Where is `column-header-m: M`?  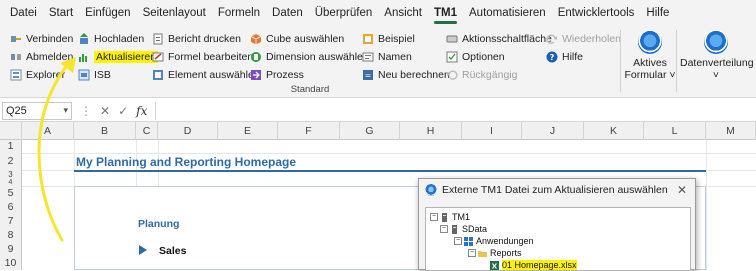
column-header-m: M is located at coordinates (731, 131).